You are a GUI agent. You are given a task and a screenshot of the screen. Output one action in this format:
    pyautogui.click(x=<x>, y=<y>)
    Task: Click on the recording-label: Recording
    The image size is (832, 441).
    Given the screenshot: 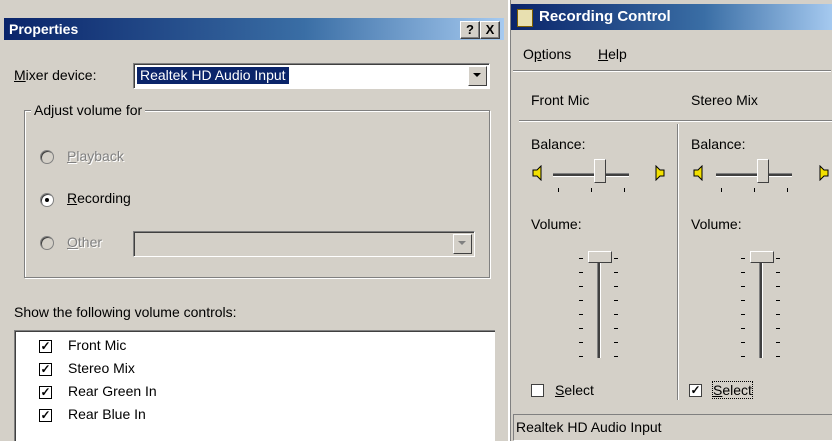 What is the action you would take?
    pyautogui.click(x=99, y=198)
    